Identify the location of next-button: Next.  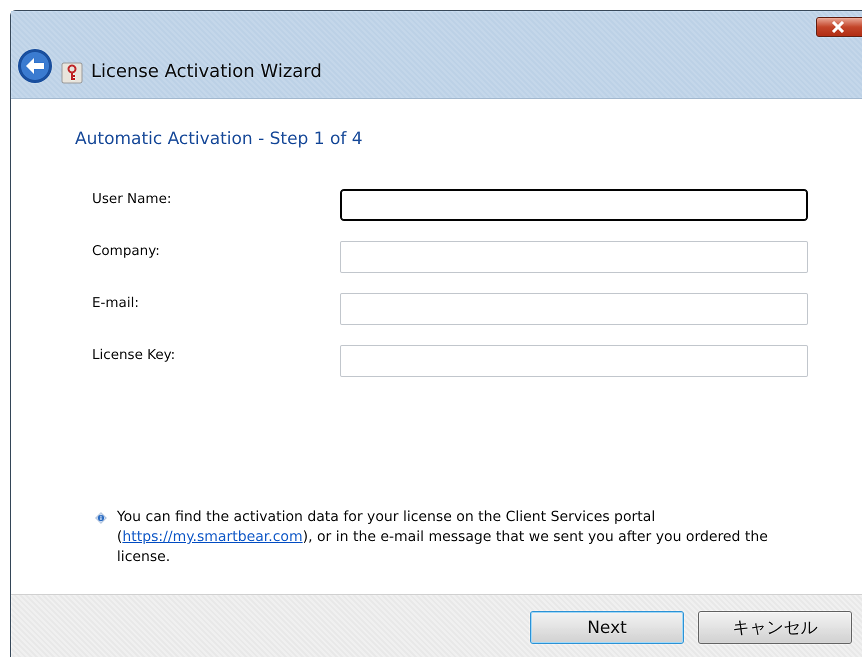
(607, 627).